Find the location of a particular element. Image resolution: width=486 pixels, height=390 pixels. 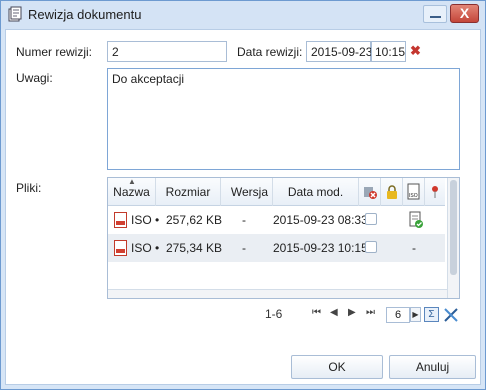

clear-date-icon: ✖ is located at coordinates (416, 50).